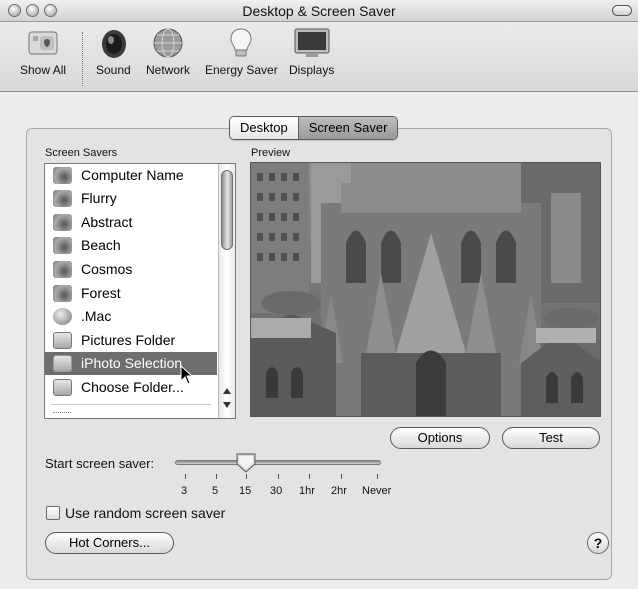  Describe the element at coordinates (131, 404) in the screenshot. I see `list-divider` at that location.